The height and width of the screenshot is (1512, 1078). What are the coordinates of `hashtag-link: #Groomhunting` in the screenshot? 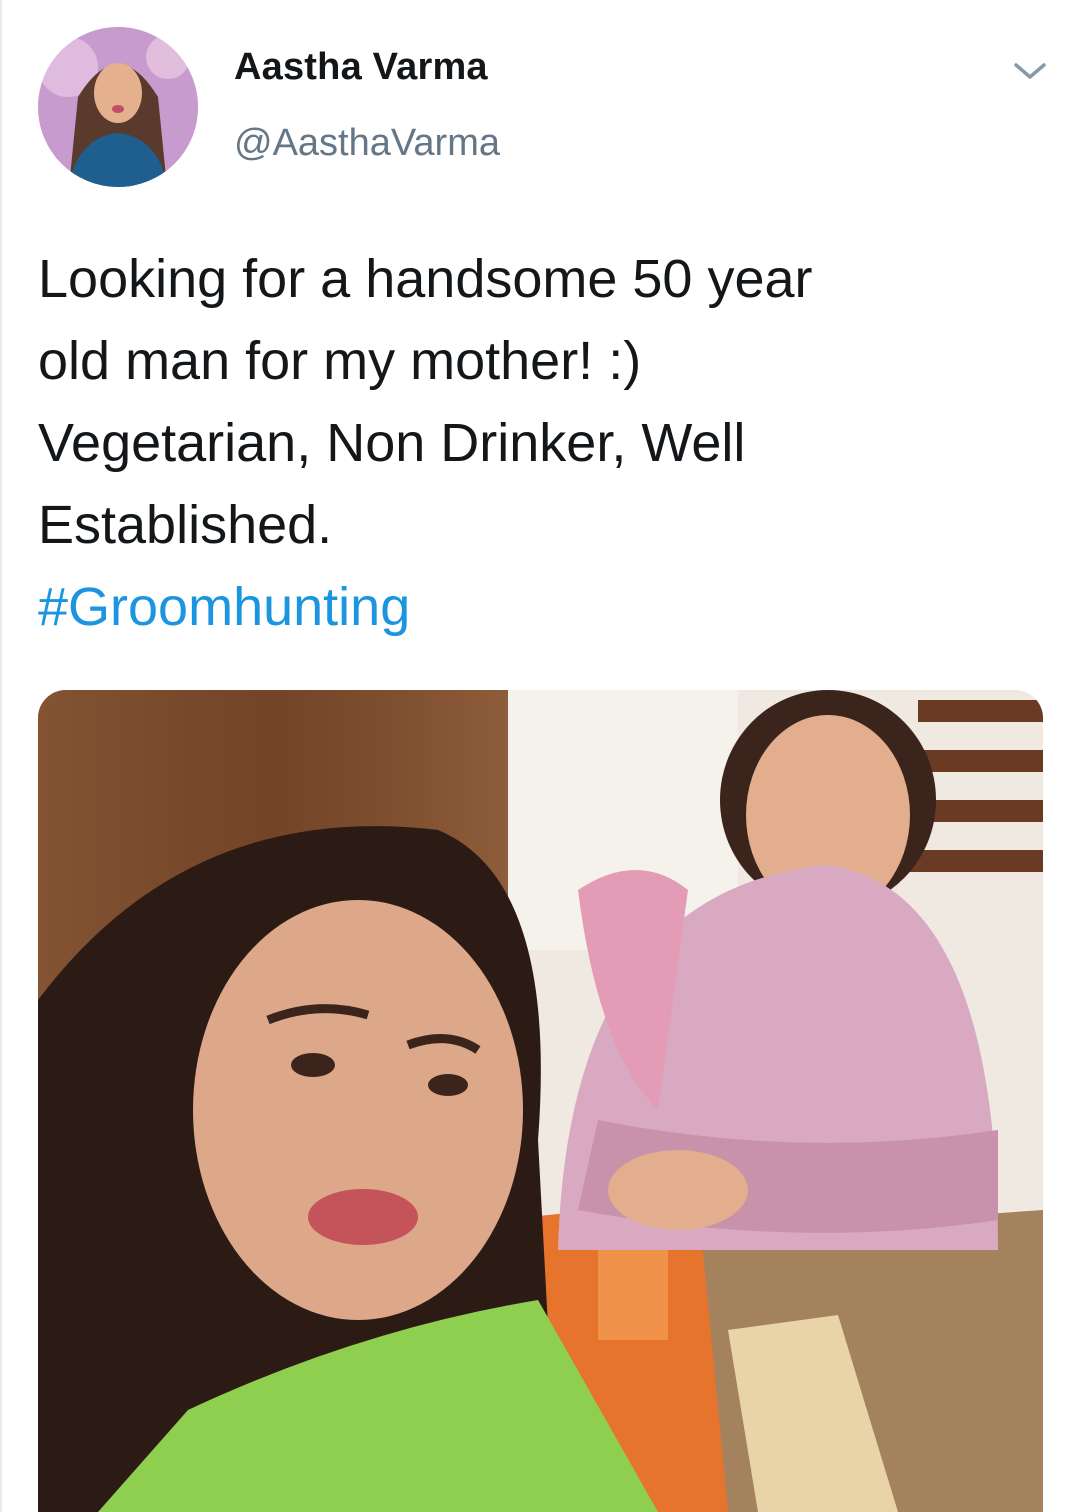 It's located at (224, 607).